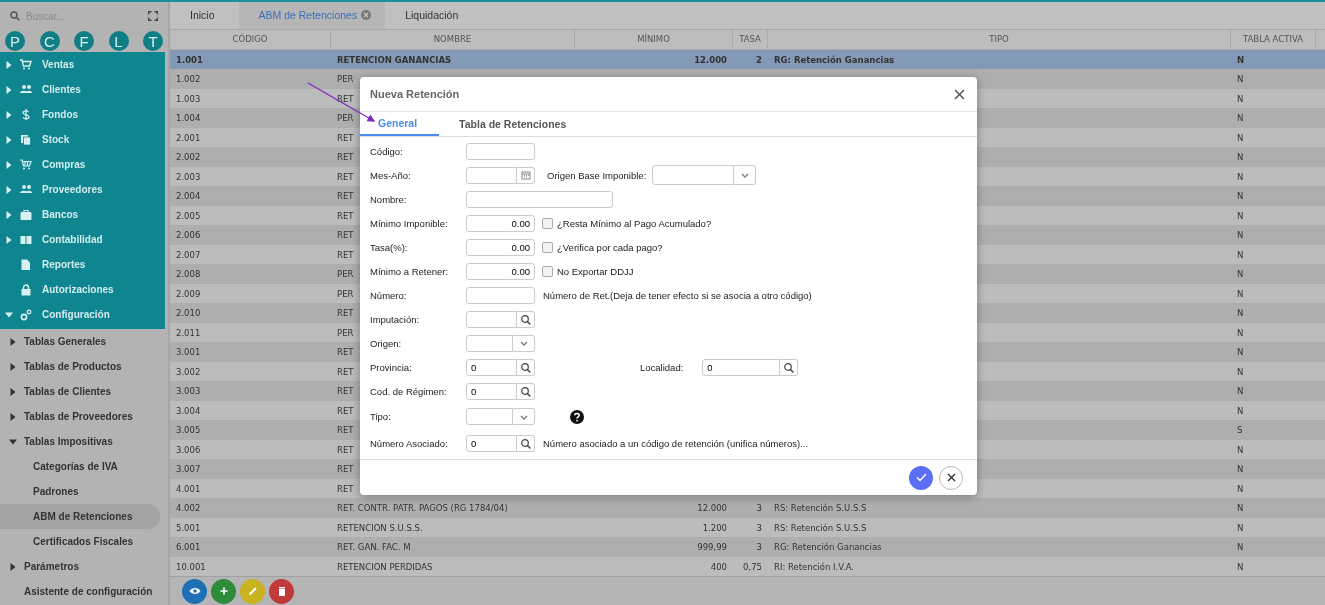 This screenshot has width=1325, height=605. I want to click on table-row: 1.001 RETENCION GANANCIAS 12.000 2 RG: Retención Ganancias N, so click(747, 59).